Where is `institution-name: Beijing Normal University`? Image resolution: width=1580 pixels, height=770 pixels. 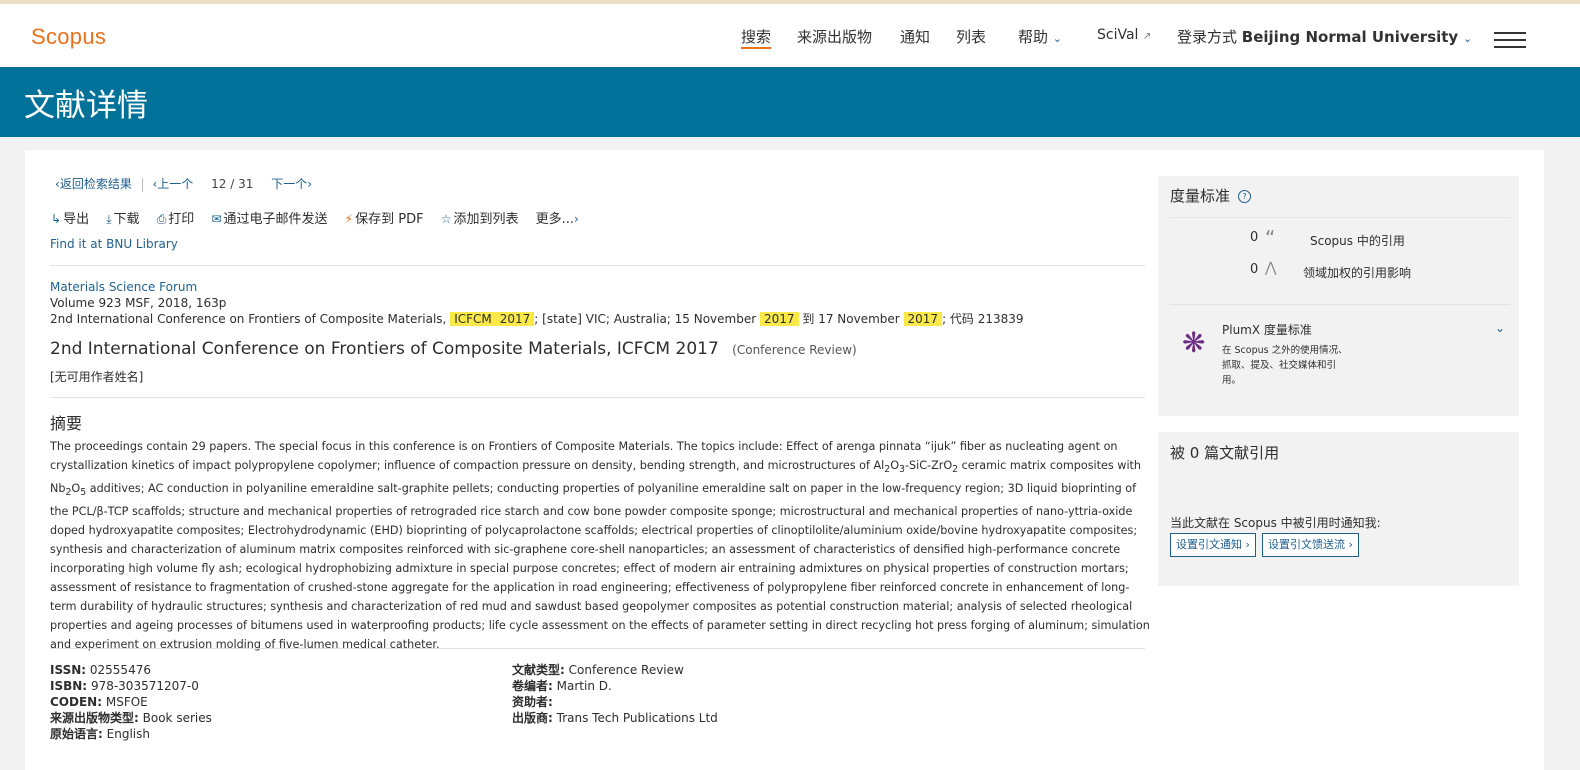
institution-name: Beijing Normal University is located at coordinates (1350, 37).